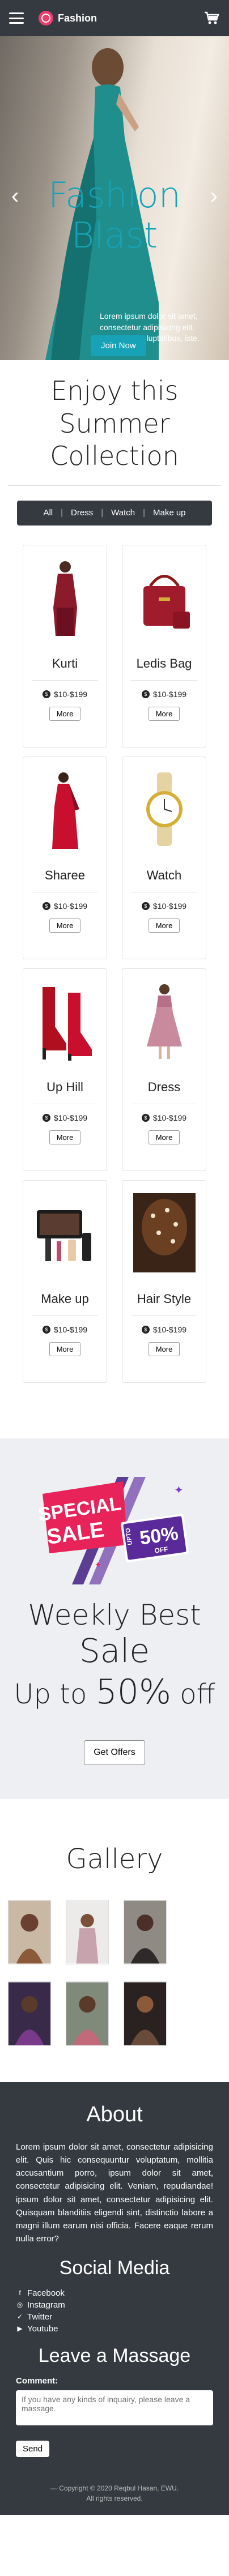 This screenshot has width=229, height=2576. What do you see at coordinates (114, 195) in the screenshot?
I see `hero-title-line1: Fashion` at bounding box center [114, 195].